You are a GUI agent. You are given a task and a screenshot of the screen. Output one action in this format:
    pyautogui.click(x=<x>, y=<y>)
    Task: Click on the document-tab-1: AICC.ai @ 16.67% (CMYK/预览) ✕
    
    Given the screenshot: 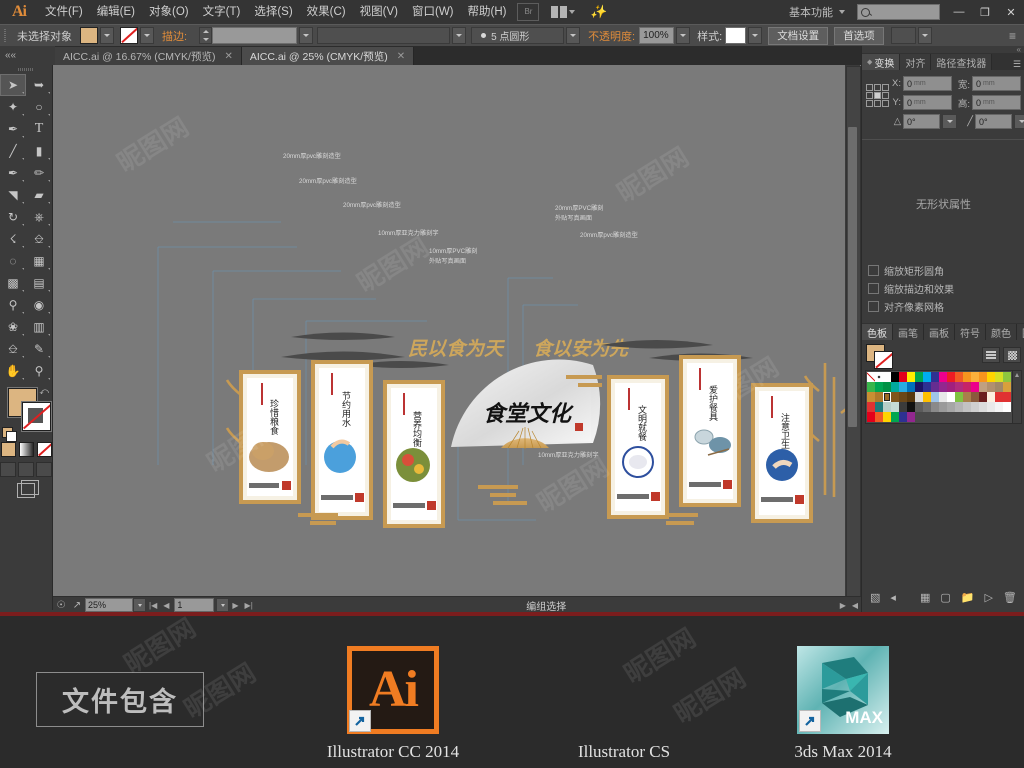 What is the action you would take?
    pyautogui.click(x=148, y=56)
    